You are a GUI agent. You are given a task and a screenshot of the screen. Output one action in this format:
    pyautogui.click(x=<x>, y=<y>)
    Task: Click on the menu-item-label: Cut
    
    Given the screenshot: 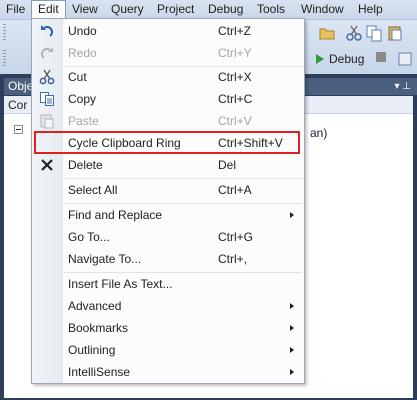 What is the action you would take?
    pyautogui.click(x=77, y=77)
    